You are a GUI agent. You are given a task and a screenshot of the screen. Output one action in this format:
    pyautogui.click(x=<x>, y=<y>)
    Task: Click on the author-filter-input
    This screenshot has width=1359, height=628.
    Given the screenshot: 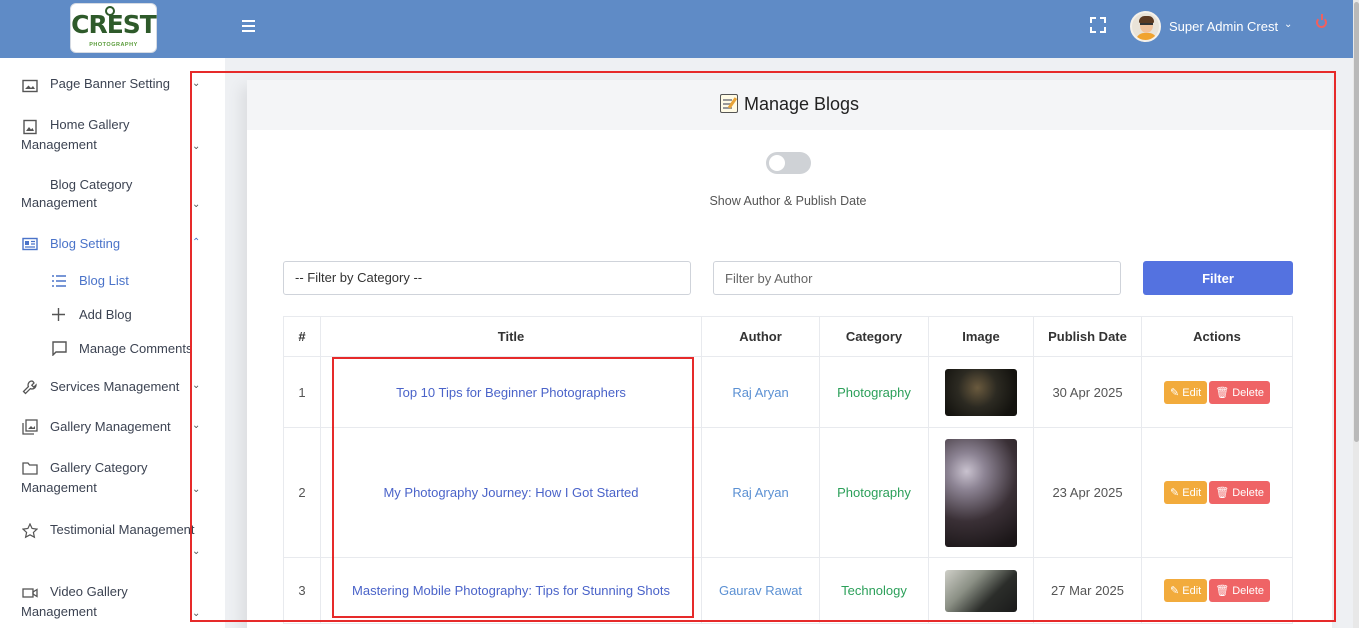 What is the action you would take?
    pyautogui.click(x=917, y=278)
    